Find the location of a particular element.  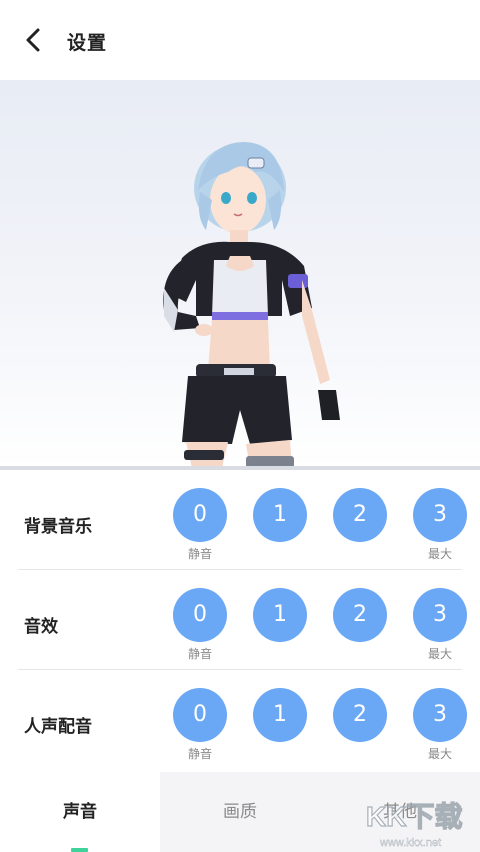

setting-label: 人声配音 is located at coordinates (58, 727).